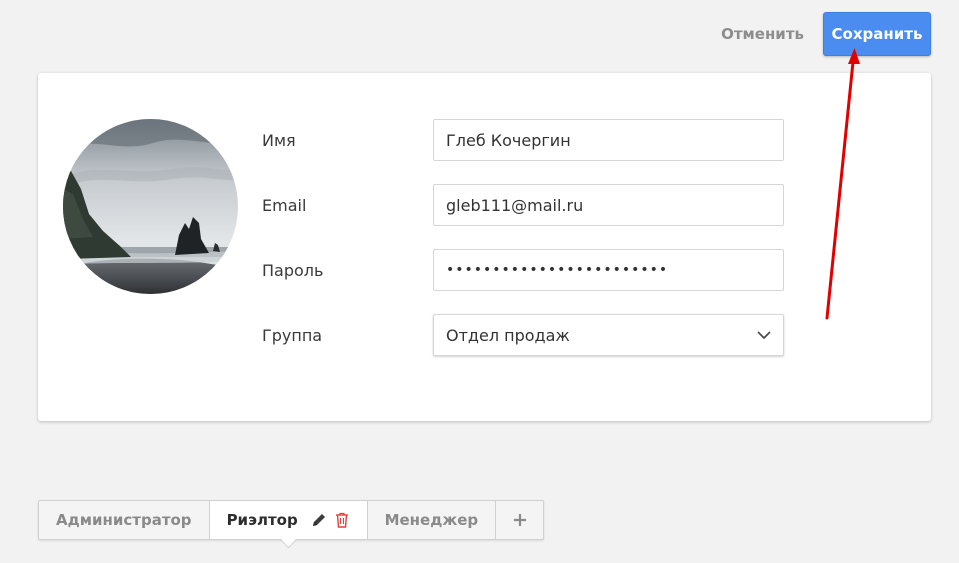  I want to click on name-input, so click(608, 140).